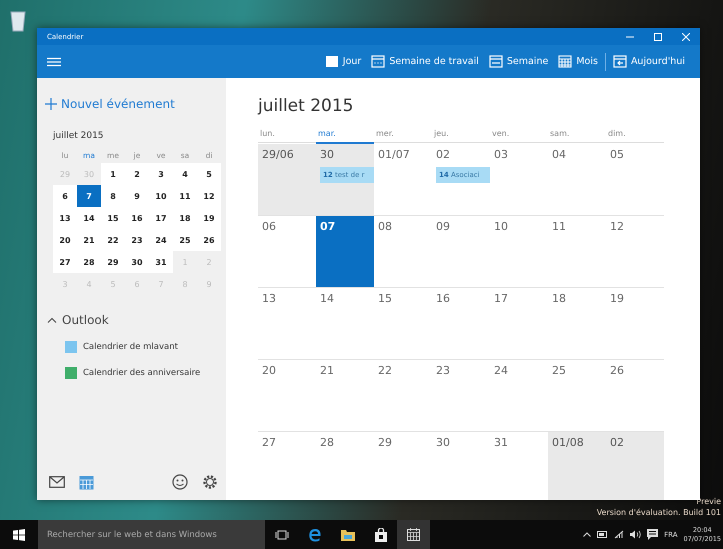 This screenshot has width=723, height=549. What do you see at coordinates (461, 396) in the screenshot?
I see `day-cell: 23` at bounding box center [461, 396].